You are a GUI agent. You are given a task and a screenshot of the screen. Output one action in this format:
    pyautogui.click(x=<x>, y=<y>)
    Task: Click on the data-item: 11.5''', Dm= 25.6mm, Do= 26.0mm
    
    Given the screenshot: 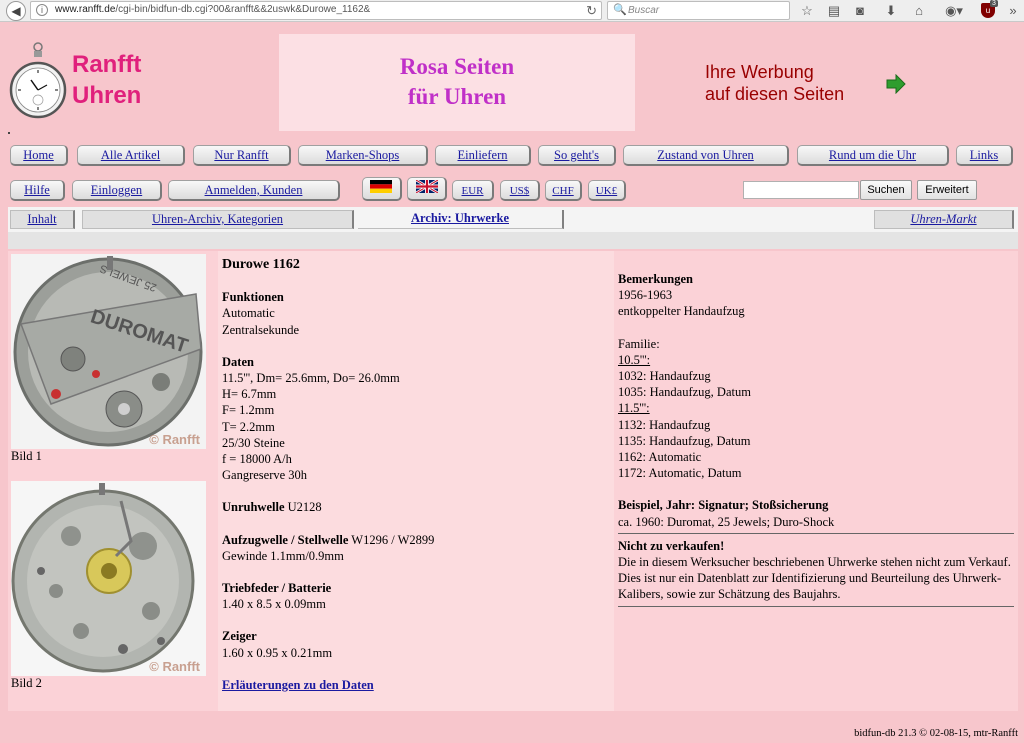 What is the action you would take?
    pyautogui.click(x=311, y=378)
    